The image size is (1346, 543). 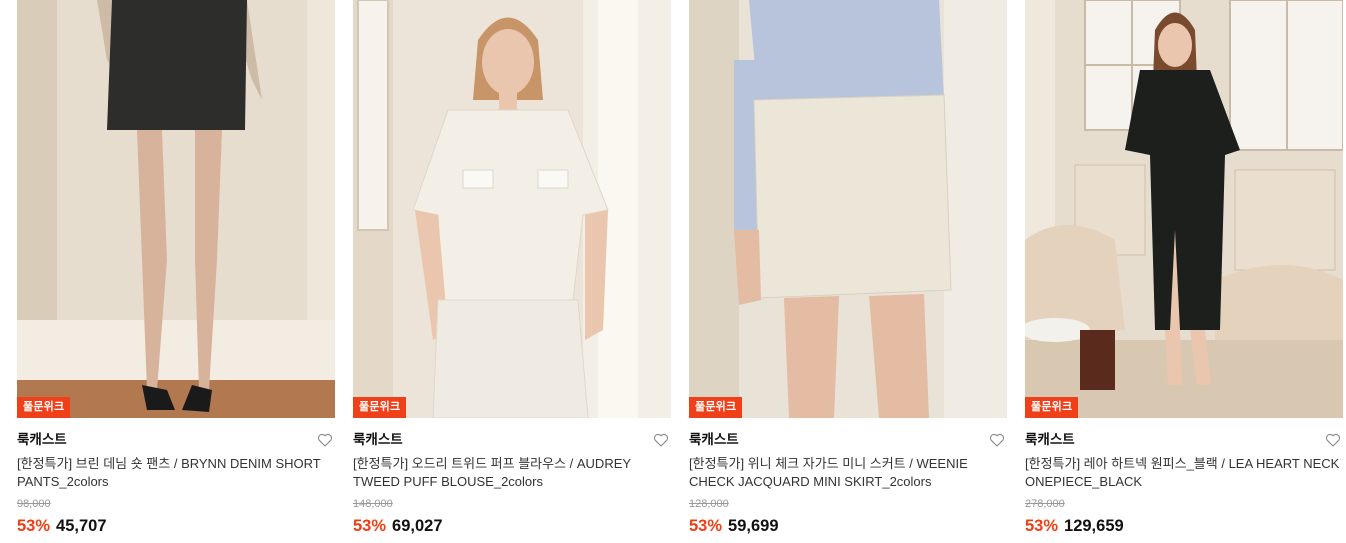 I want to click on price-row: 53% 129,659, so click(x=1184, y=526).